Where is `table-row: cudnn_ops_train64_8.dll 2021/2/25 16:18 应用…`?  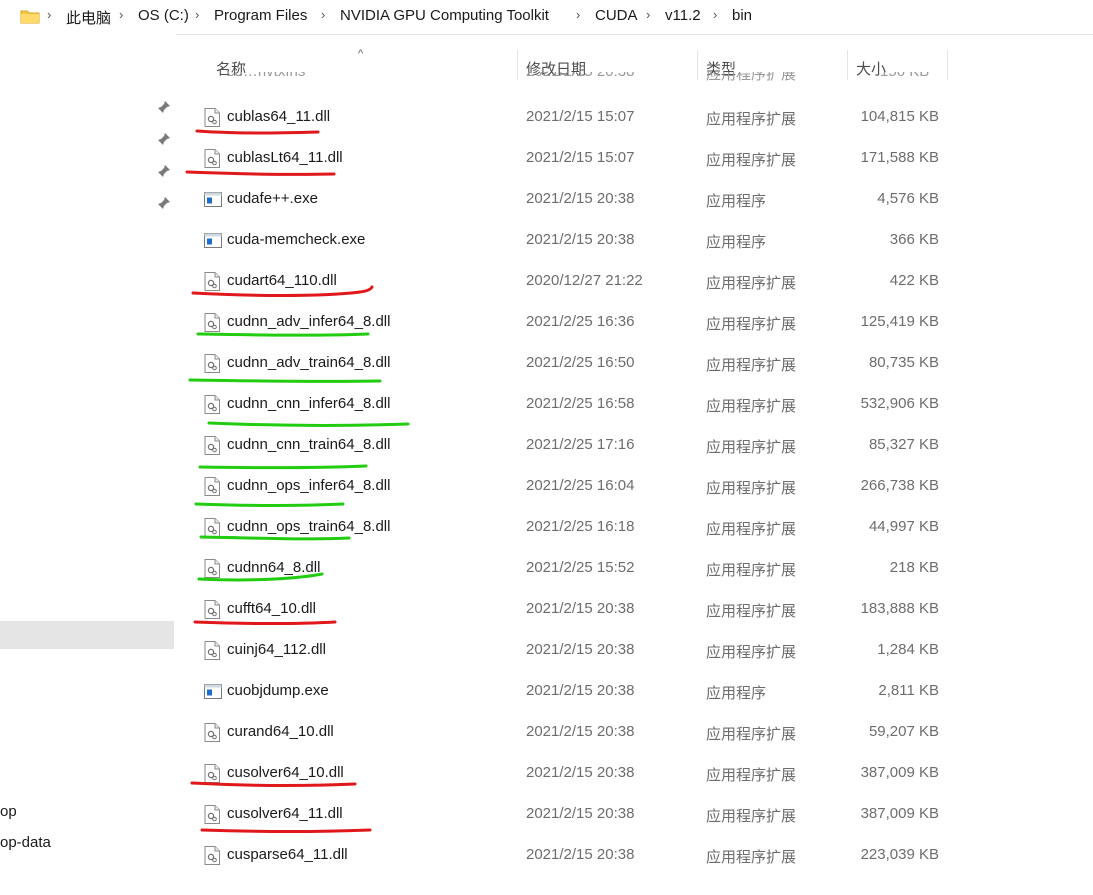
table-row: cudnn_ops_train64_8.dll 2021/2/25 16:18 应用… is located at coordinates (570, 527).